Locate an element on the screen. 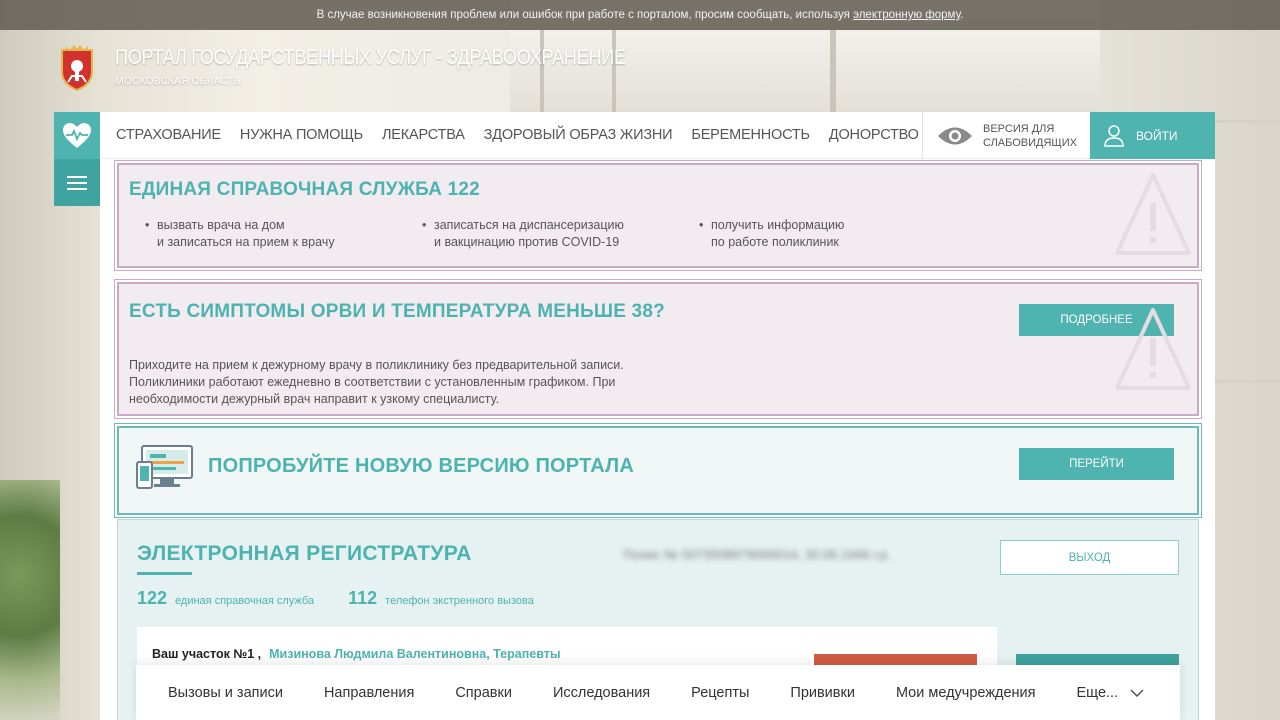 This screenshot has width=1280, height=720. feedback-form-link: электронную форму is located at coordinates (906, 15).